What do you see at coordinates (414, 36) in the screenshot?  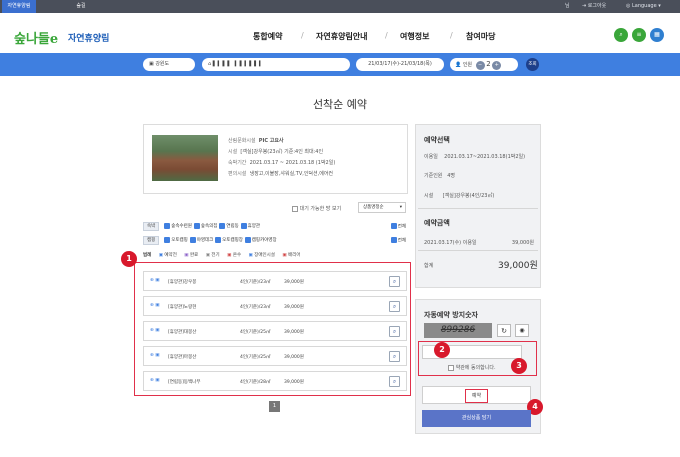 I see `nav-travel-info: 여행정보` at bounding box center [414, 36].